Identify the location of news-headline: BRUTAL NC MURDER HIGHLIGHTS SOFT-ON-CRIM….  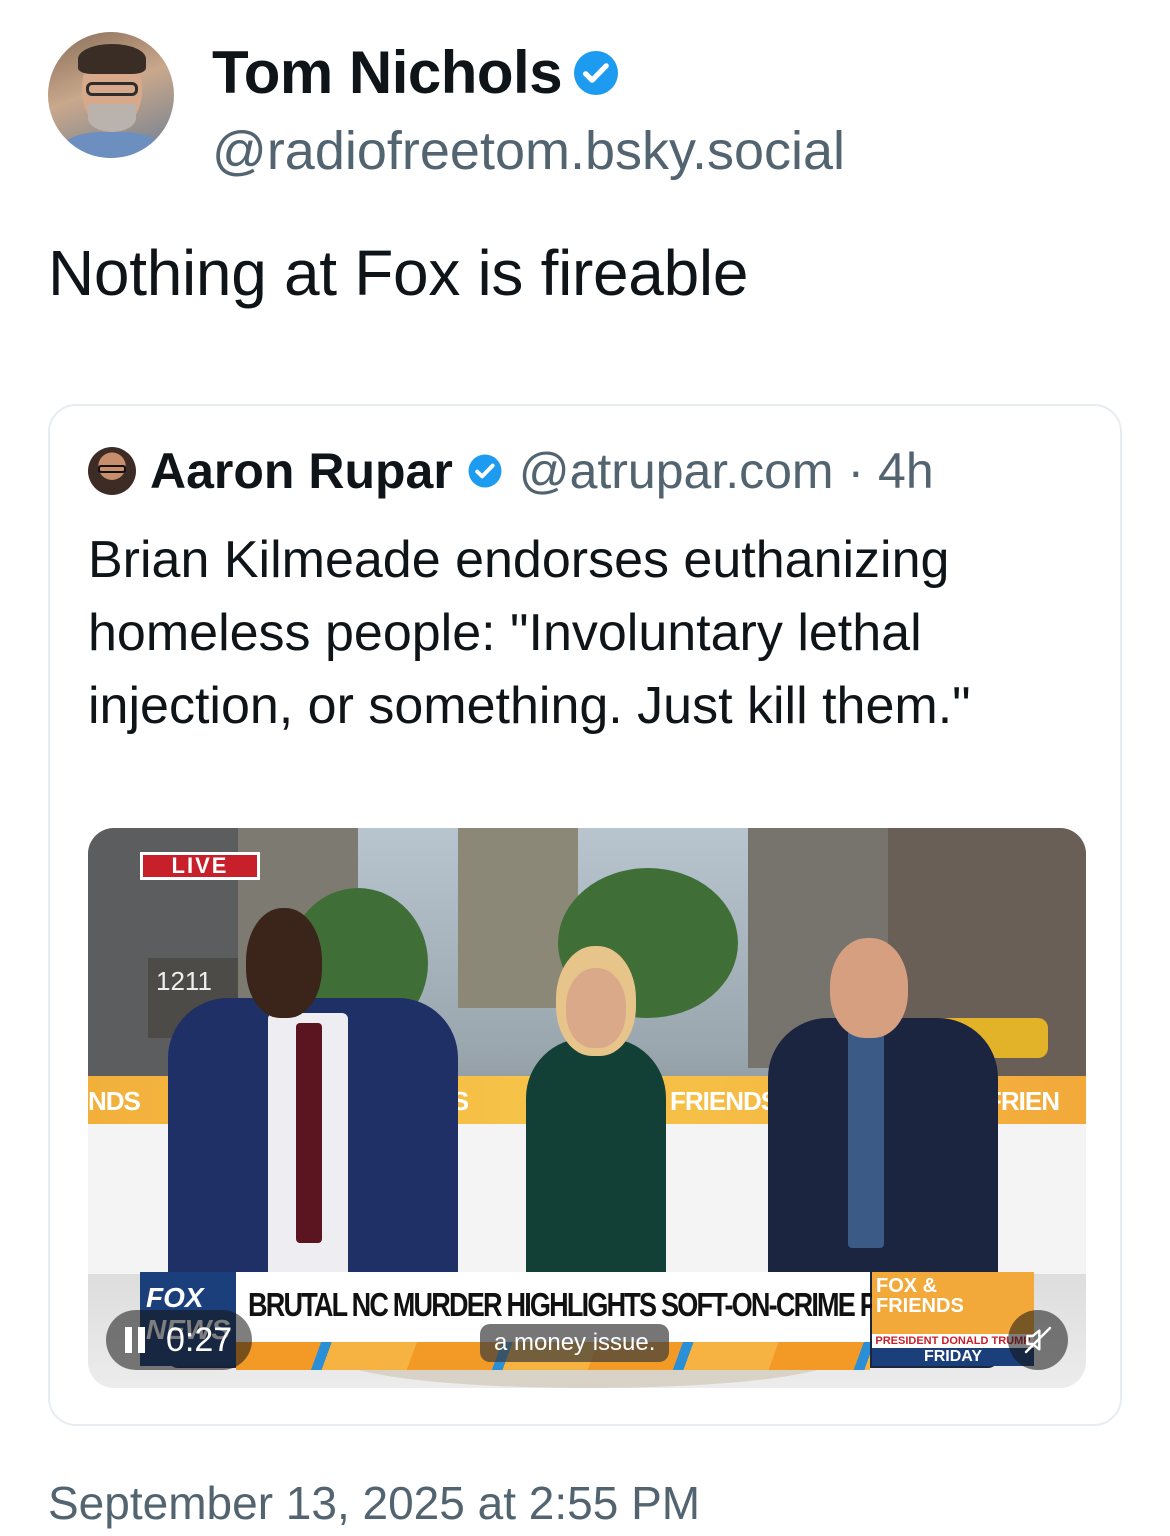
(610, 1304).